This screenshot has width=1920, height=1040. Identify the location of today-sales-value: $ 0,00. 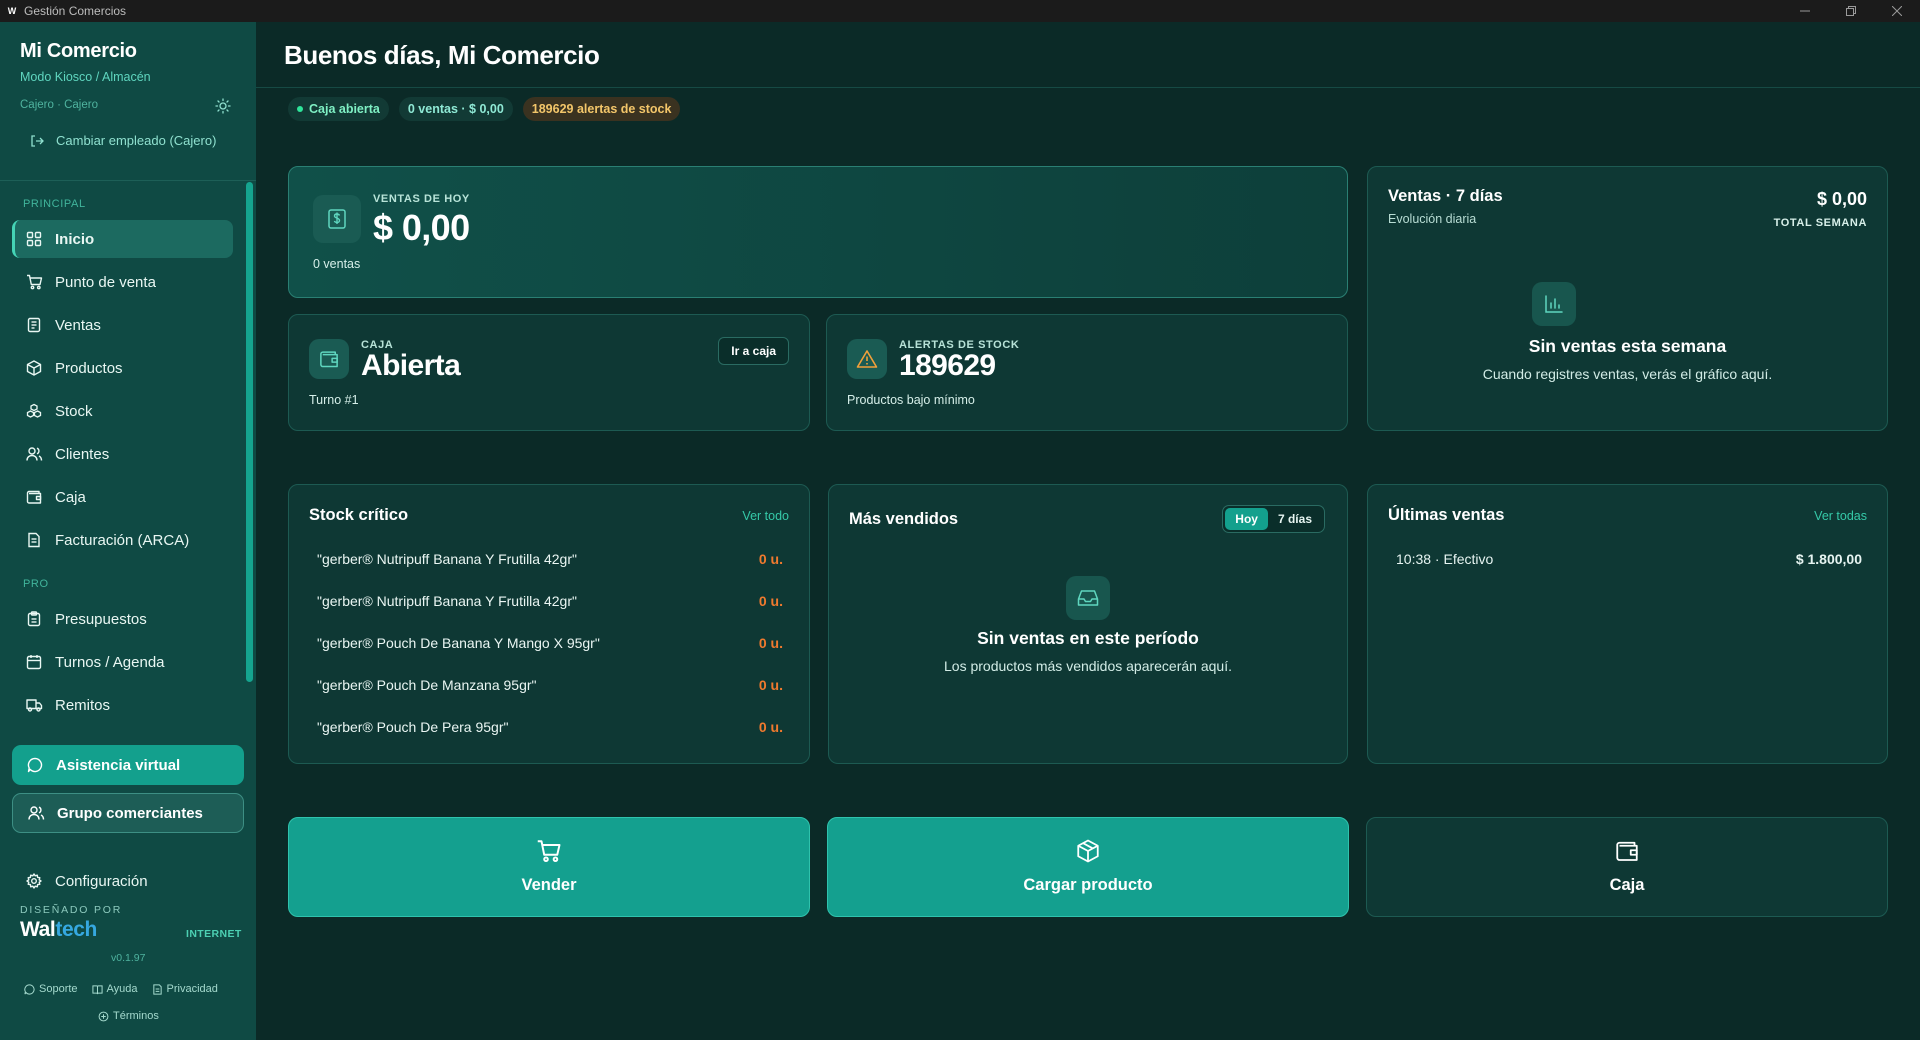
(421, 227).